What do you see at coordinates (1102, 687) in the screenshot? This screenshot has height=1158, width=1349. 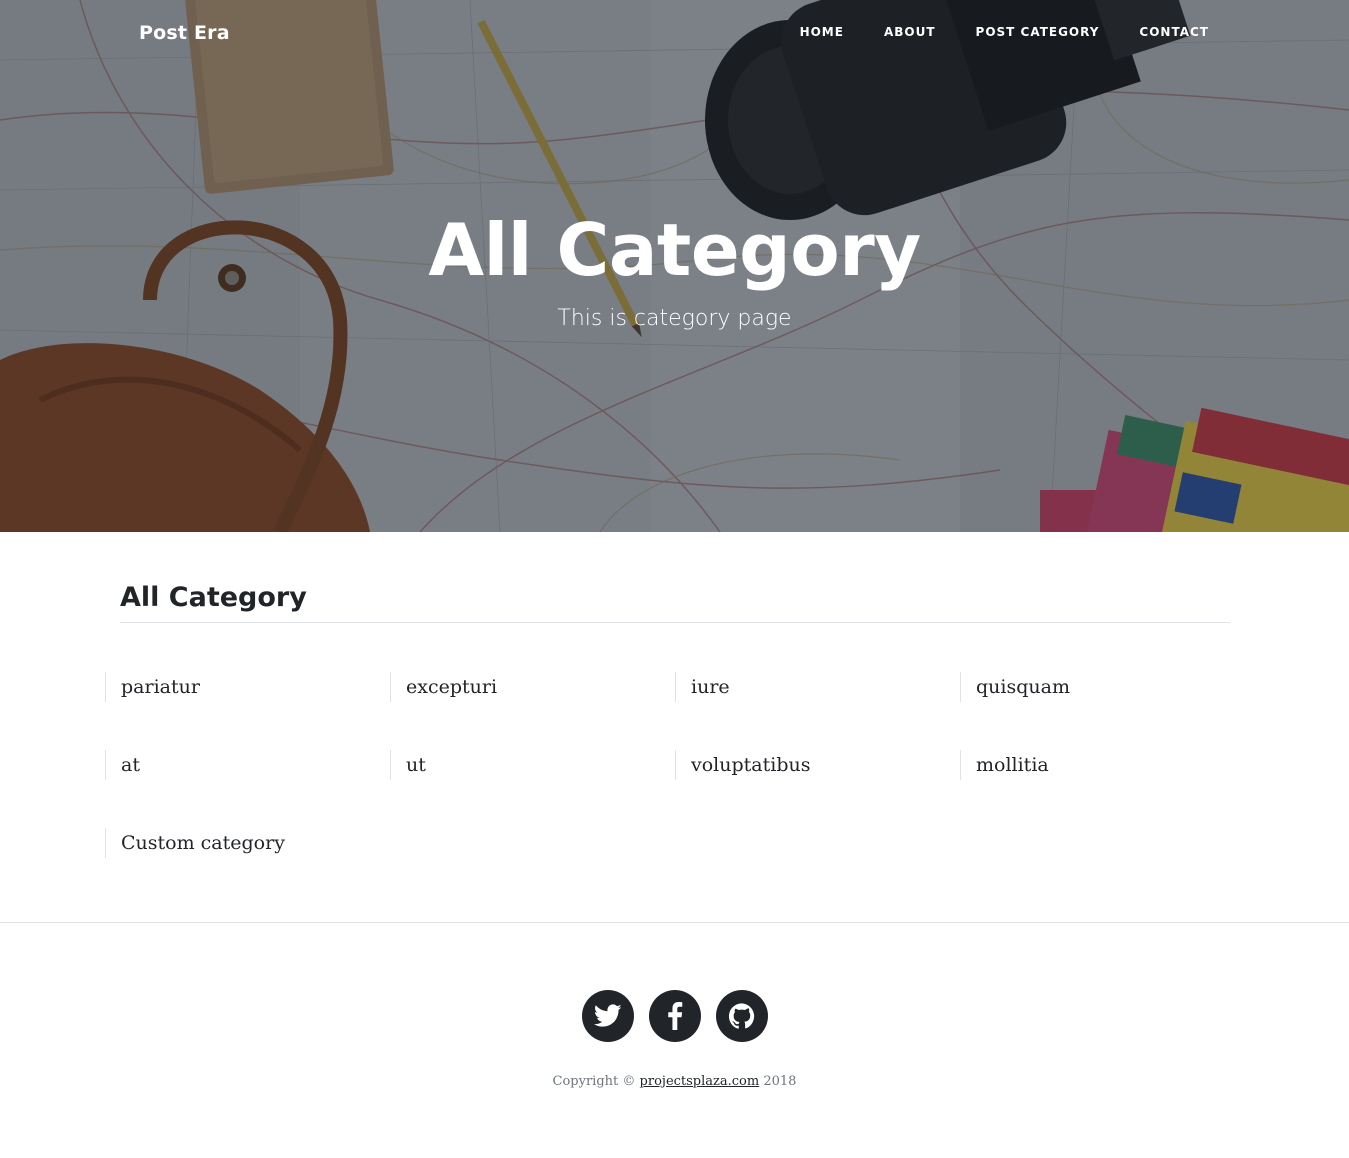 I see `category-link-quisquam: quisquam` at bounding box center [1102, 687].